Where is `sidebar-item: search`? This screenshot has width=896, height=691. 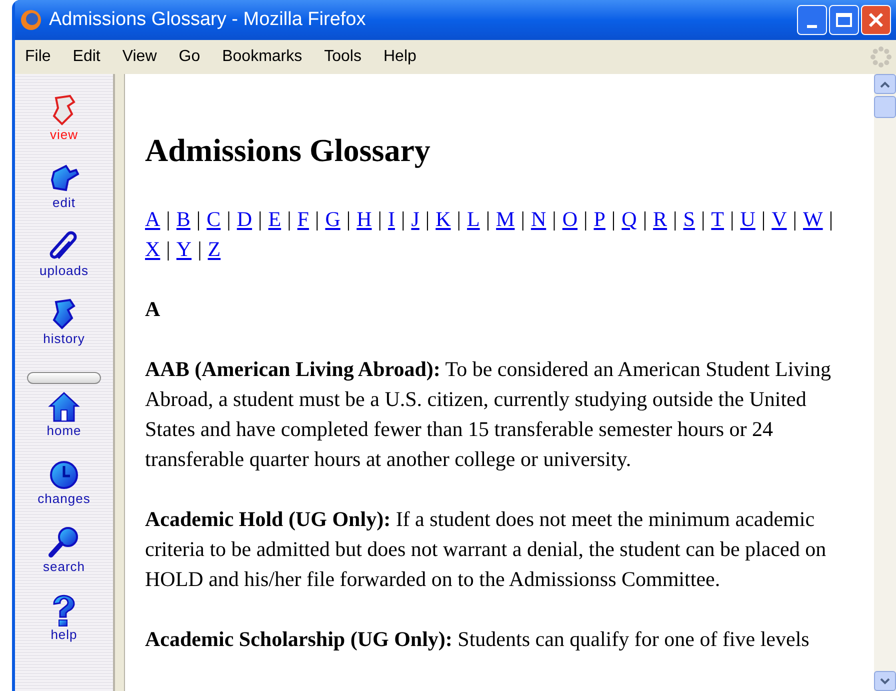 sidebar-item: search is located at coordinates (64, 560).